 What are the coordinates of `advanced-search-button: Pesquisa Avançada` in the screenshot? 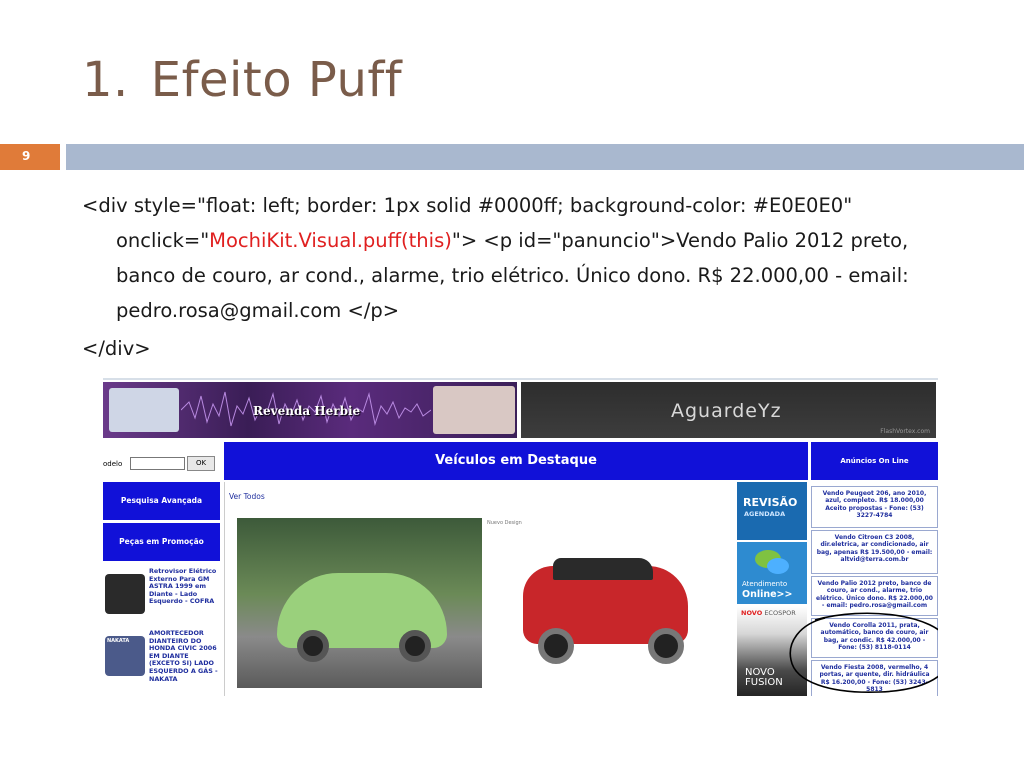 It's located at (161, 501).